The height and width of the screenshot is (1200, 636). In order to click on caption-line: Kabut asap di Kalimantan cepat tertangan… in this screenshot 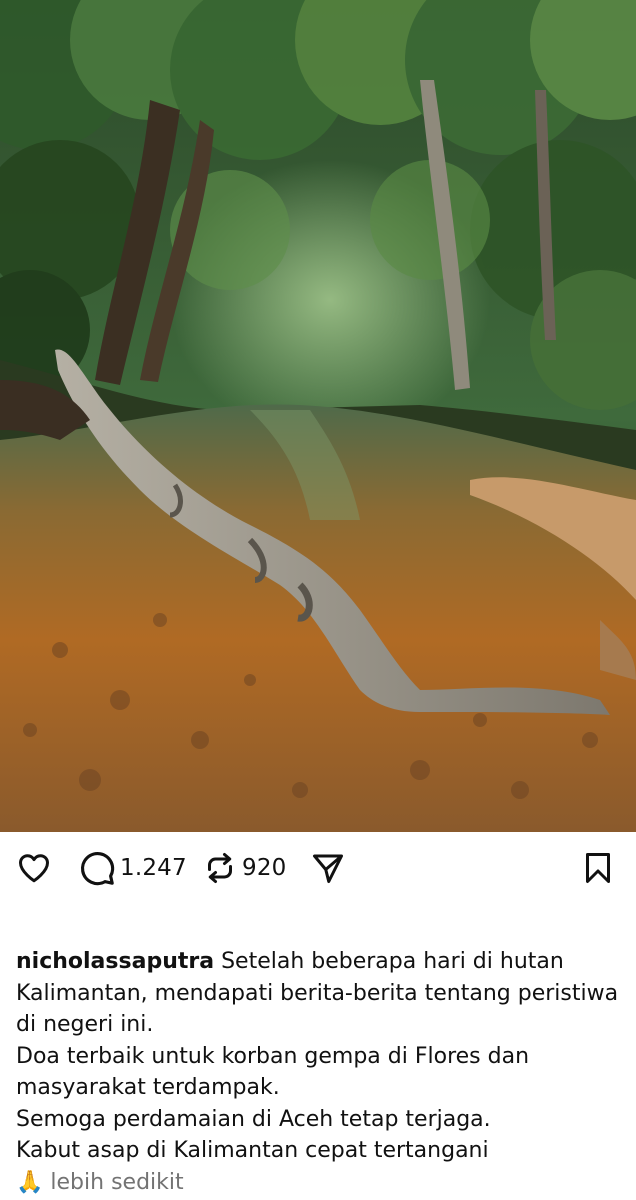, I will do `click(252, 1150)`.